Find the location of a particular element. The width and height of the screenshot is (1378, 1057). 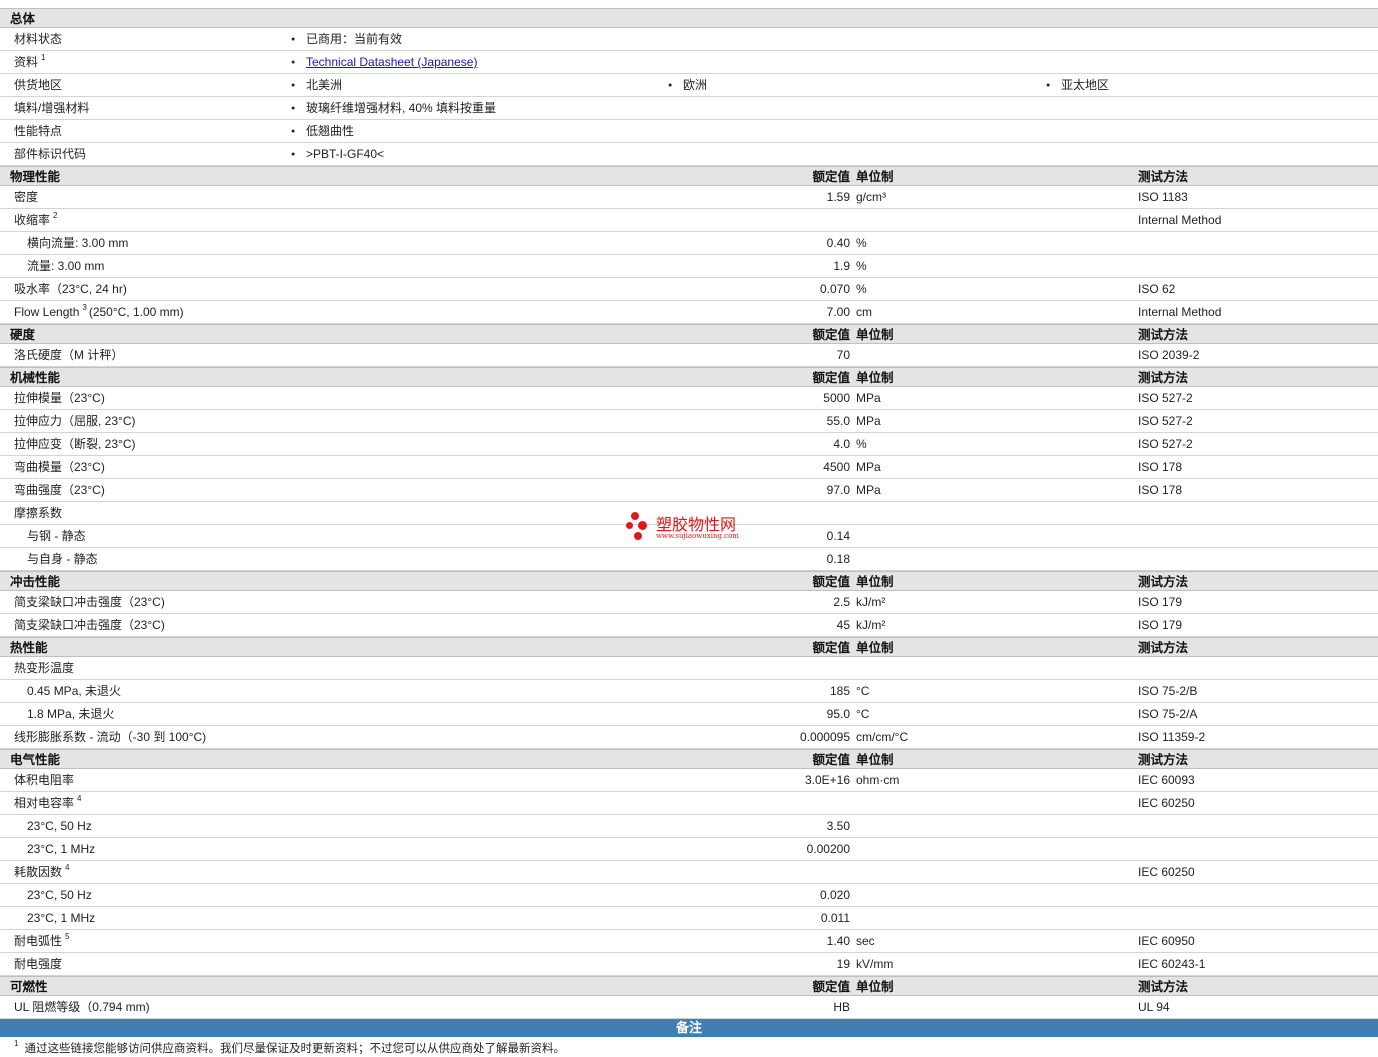

property-label: 体积电阻率 is located at coordinates (44, 780).